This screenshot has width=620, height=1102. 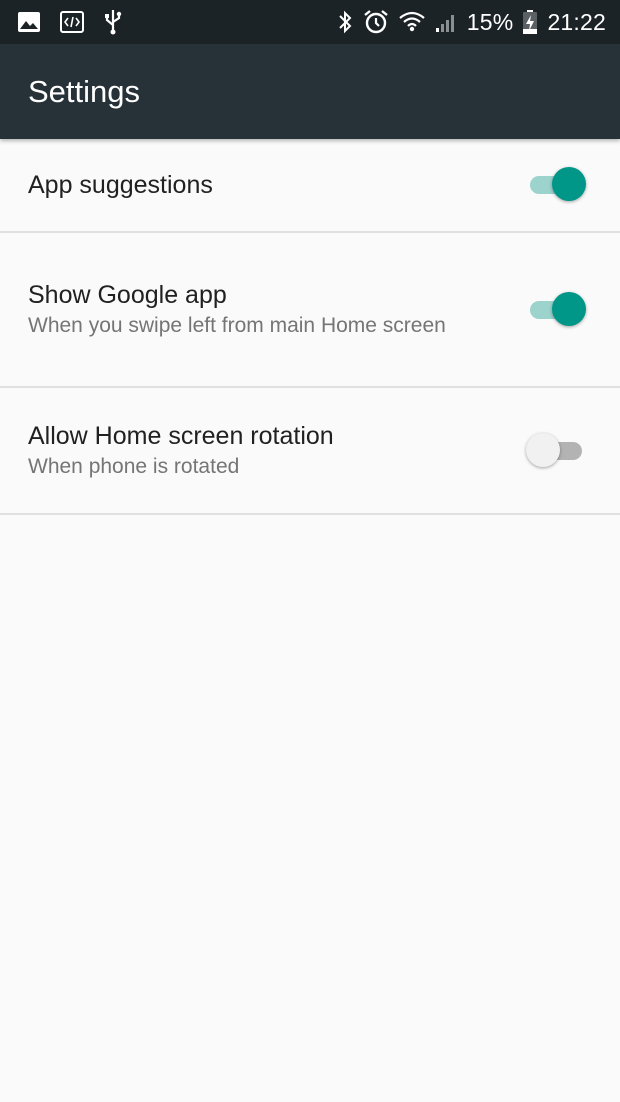 I want to click on image-icon, so click(x=29, y=22).